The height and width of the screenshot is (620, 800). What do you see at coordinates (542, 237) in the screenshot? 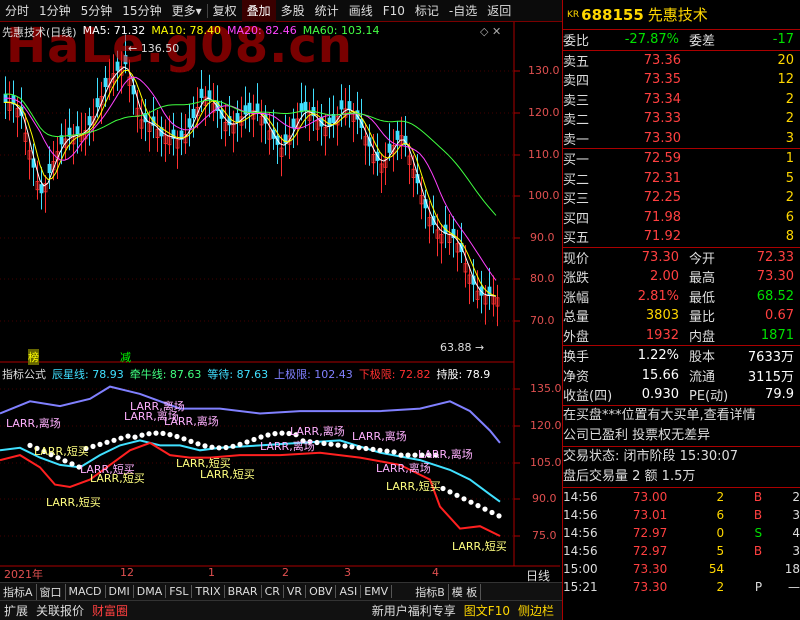
I see `main-axis-90: 90.0` at bounding box center [542, 237].